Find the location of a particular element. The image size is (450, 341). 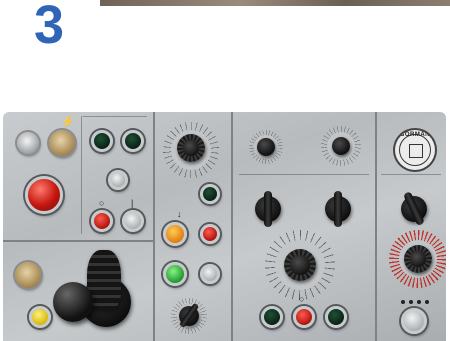

feed-knob is located at coordinates (418, 259).